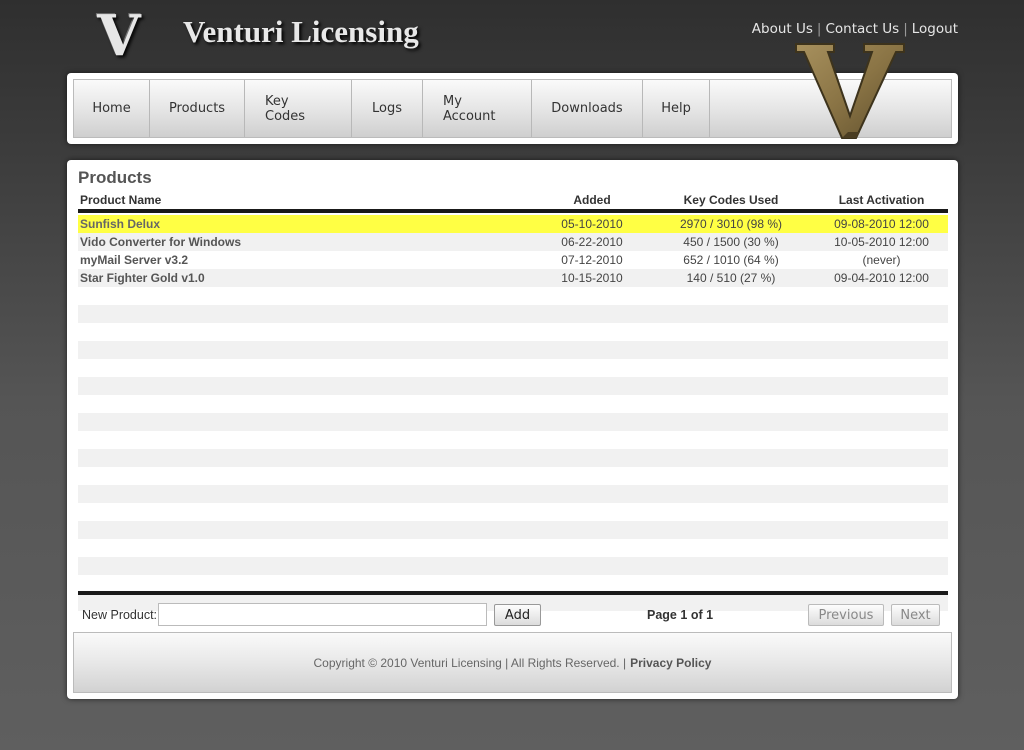 Image resolution: width=1024 pixels, height=750 pixels. Describe the element at coordinates (731, 260) in the screenshot. I see `key-codes-used: 652 / 1010 (64 %)` at that location.